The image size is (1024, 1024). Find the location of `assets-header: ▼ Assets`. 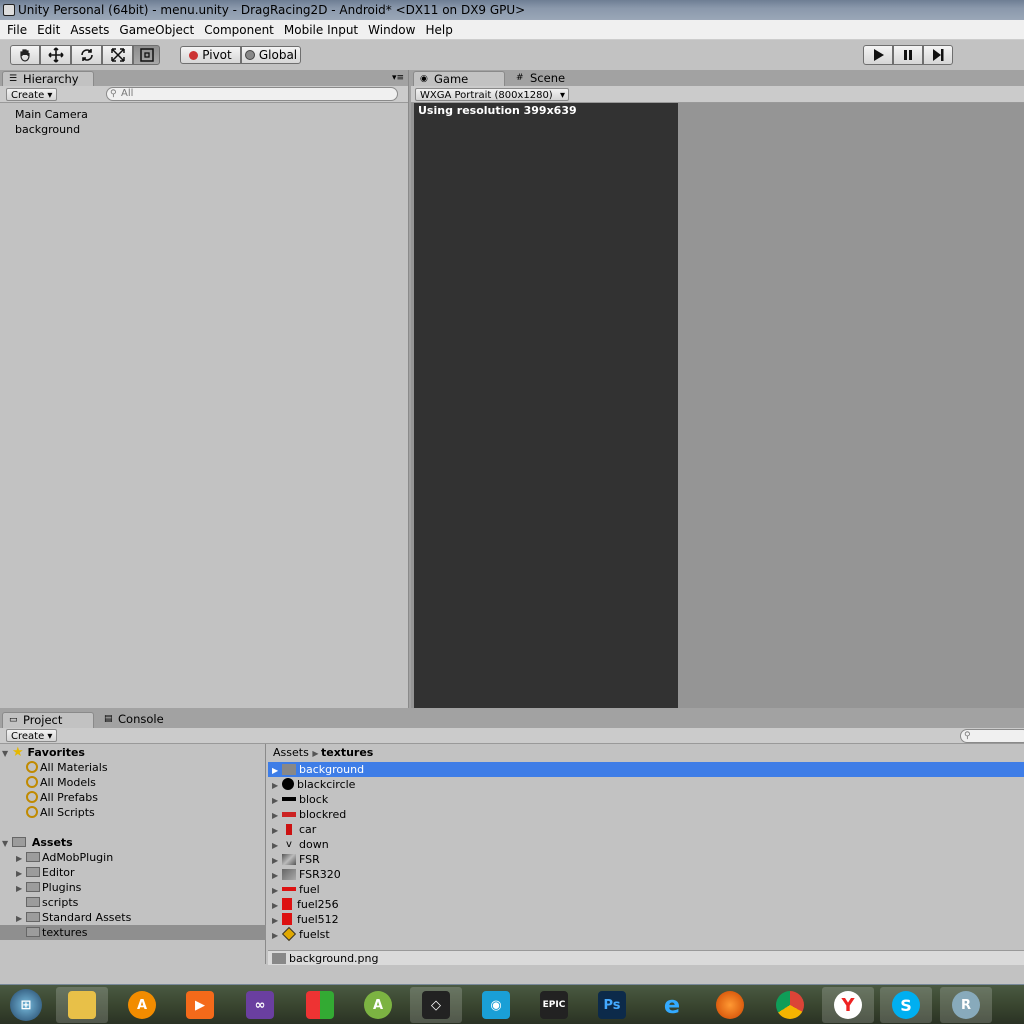

assets-header: ▼ Assets is located at coordinates (37, 842).